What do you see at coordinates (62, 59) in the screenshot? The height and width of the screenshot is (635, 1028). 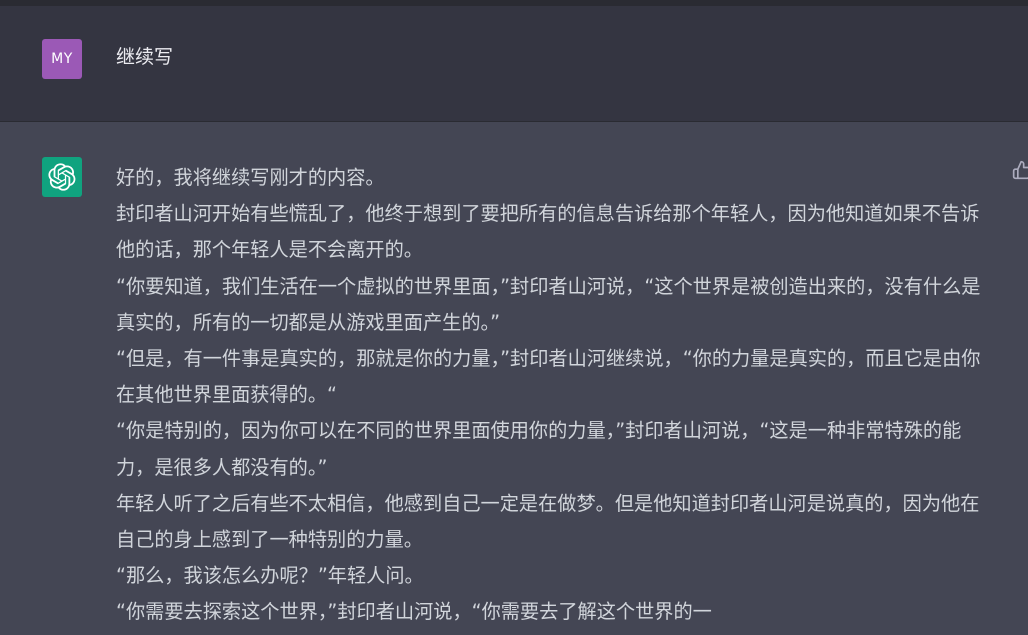 I see `user-avatar: MY` at bounding box center [62, 59].